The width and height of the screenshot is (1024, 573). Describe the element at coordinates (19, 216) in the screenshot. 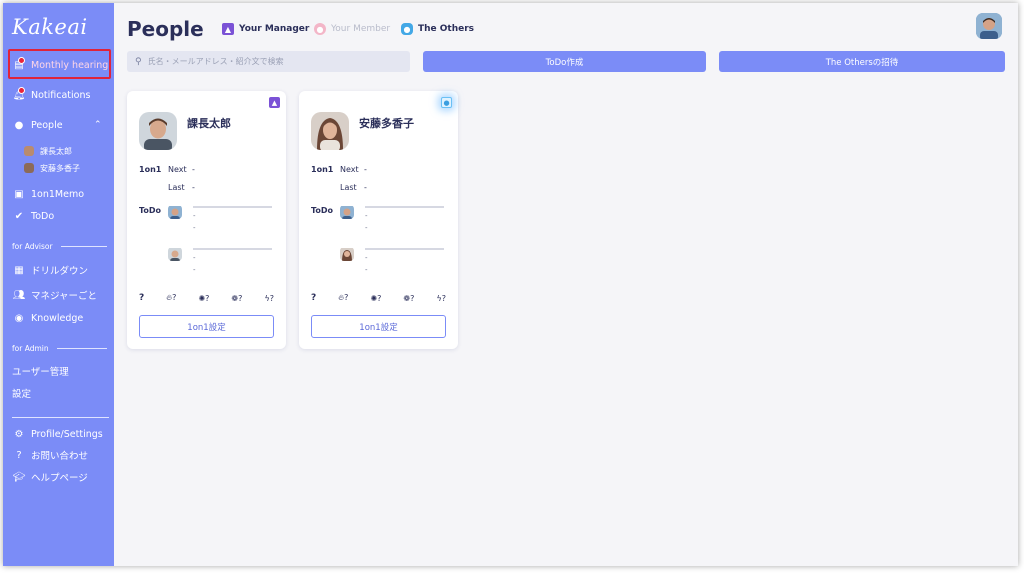

I see `check-circle-icon: ✔` at that location.